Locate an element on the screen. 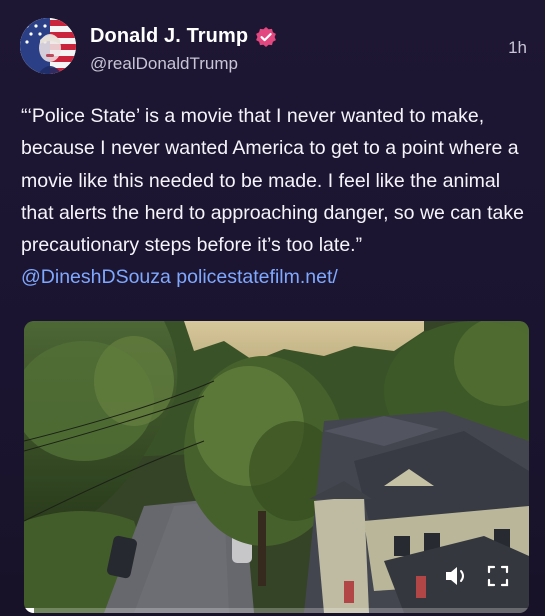  mention-link: @DineshDSouza is located at coordinates (96, 277).